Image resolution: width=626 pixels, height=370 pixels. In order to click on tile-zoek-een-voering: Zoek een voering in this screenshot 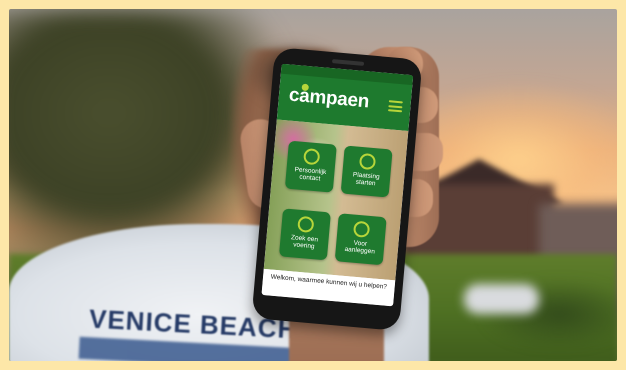, I will do `click(304, 234)`.